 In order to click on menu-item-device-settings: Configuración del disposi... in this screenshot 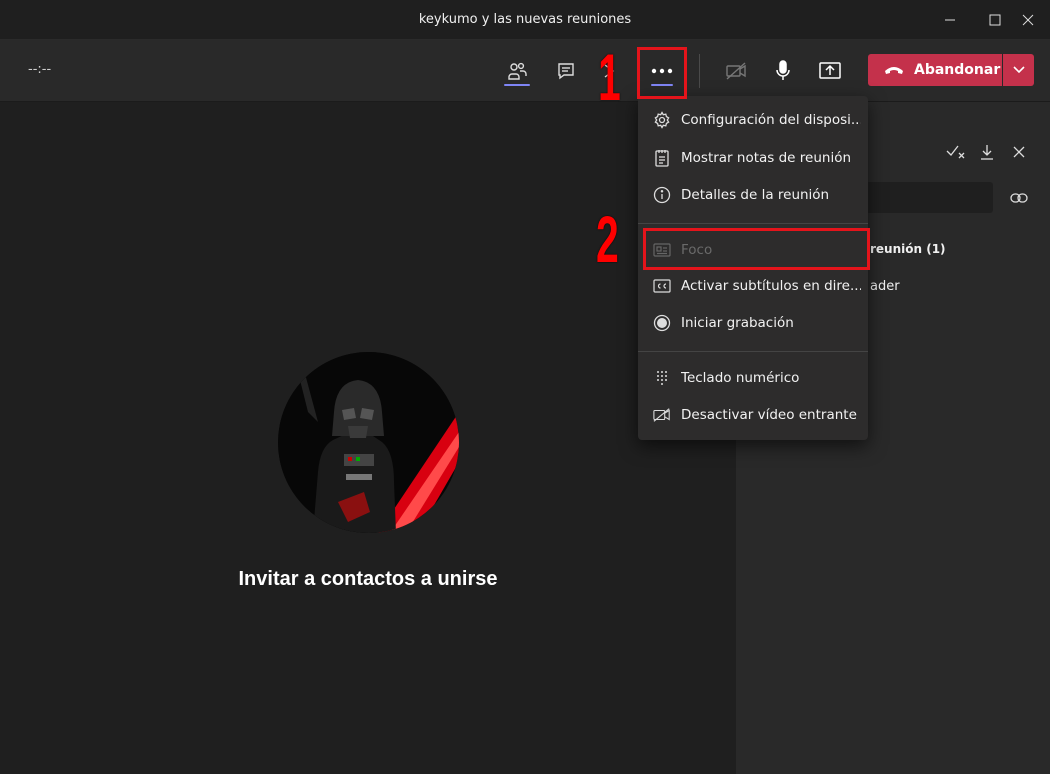, I will do `click(753, 120)`.